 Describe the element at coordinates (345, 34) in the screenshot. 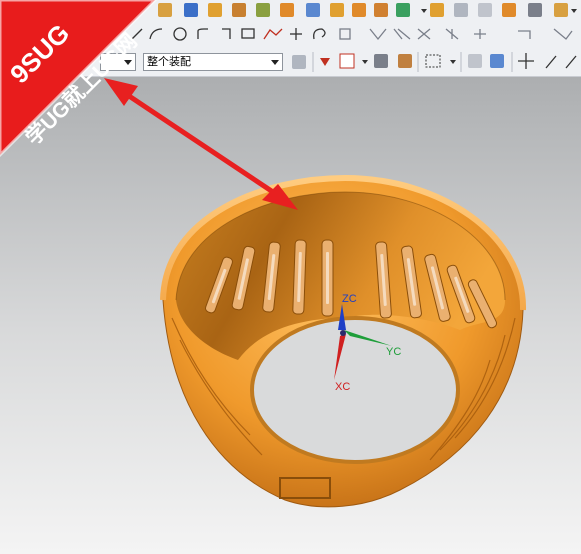

I see `offset-curve-icon` at that location.